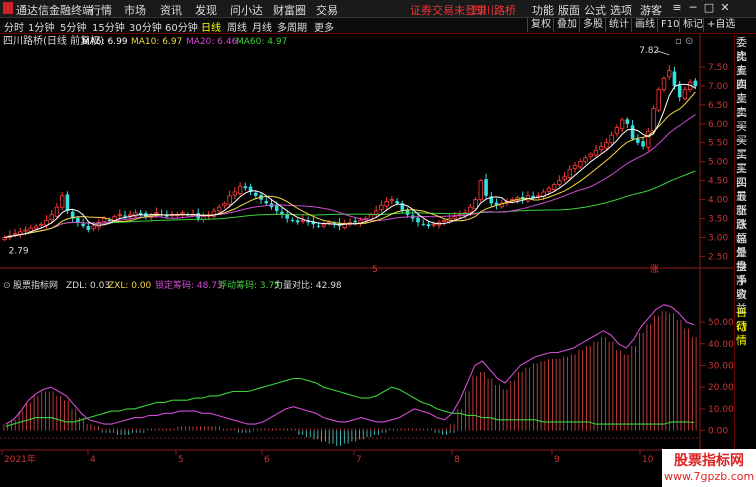  What do you see at coordinates (718, 68) in the screenshot?
I see `y-tick-label: 7.50` at bounding box center [718, 68].